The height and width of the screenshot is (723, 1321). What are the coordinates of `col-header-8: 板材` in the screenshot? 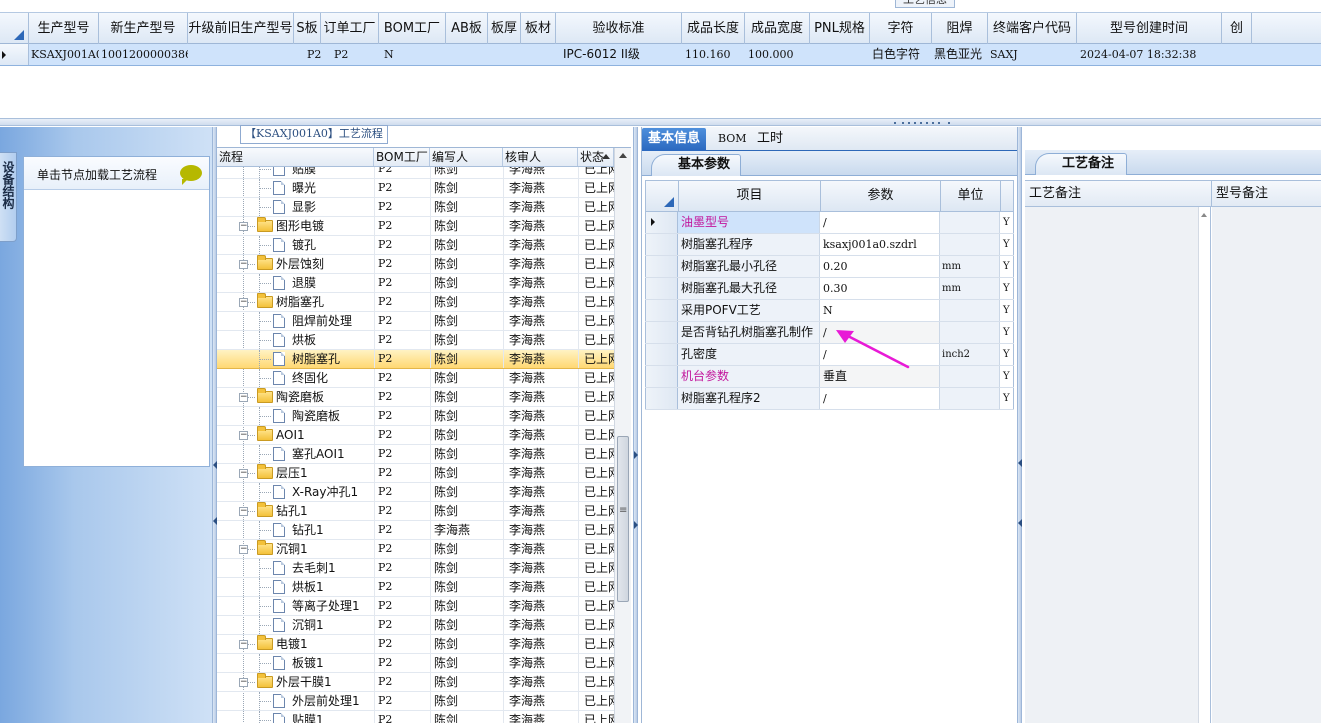 It's located at (538, 28).